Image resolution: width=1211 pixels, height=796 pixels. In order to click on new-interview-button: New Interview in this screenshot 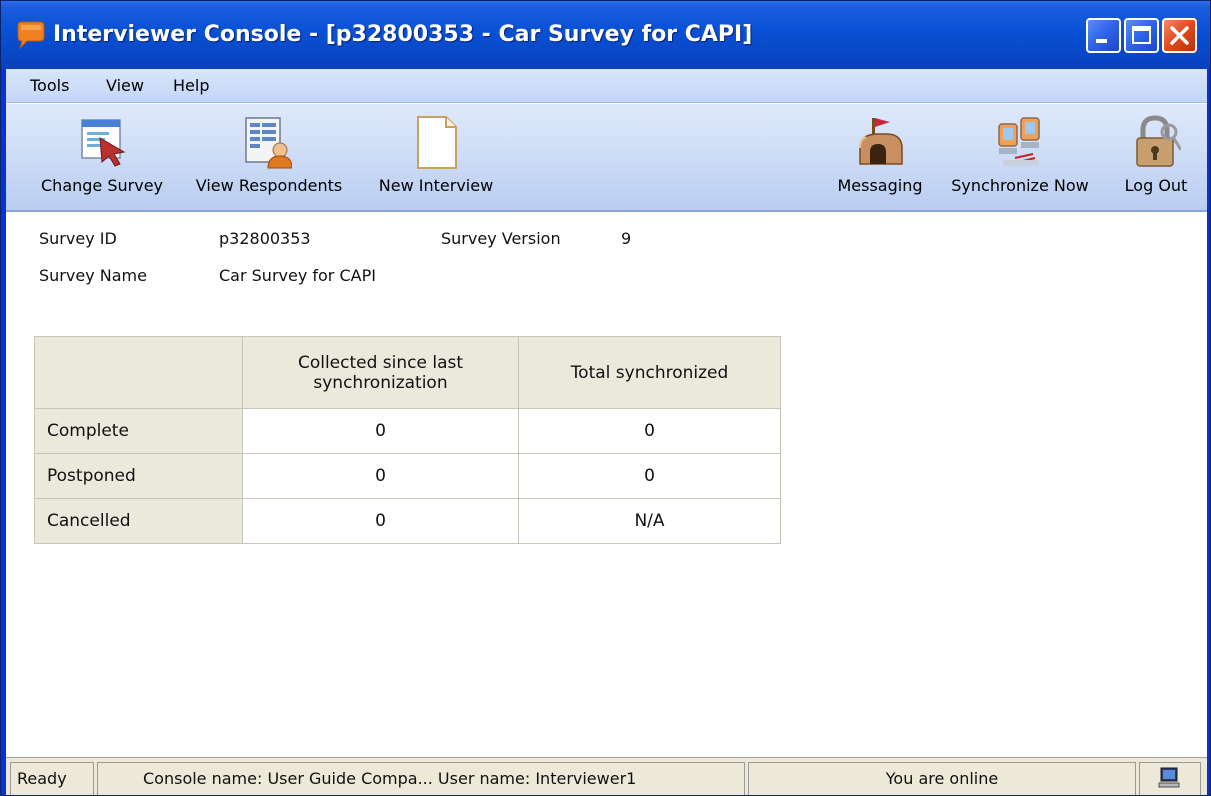, I will do `click(436, 156)`.